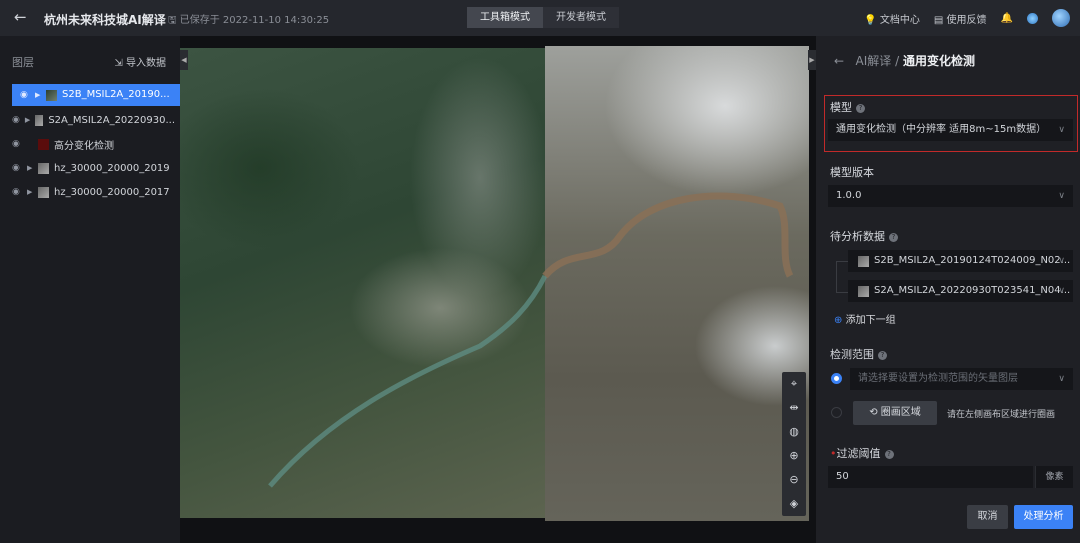  Describe the element at coordinates (849, 195) in the screenshot. I see `version-value: 1.0.0` at that location.